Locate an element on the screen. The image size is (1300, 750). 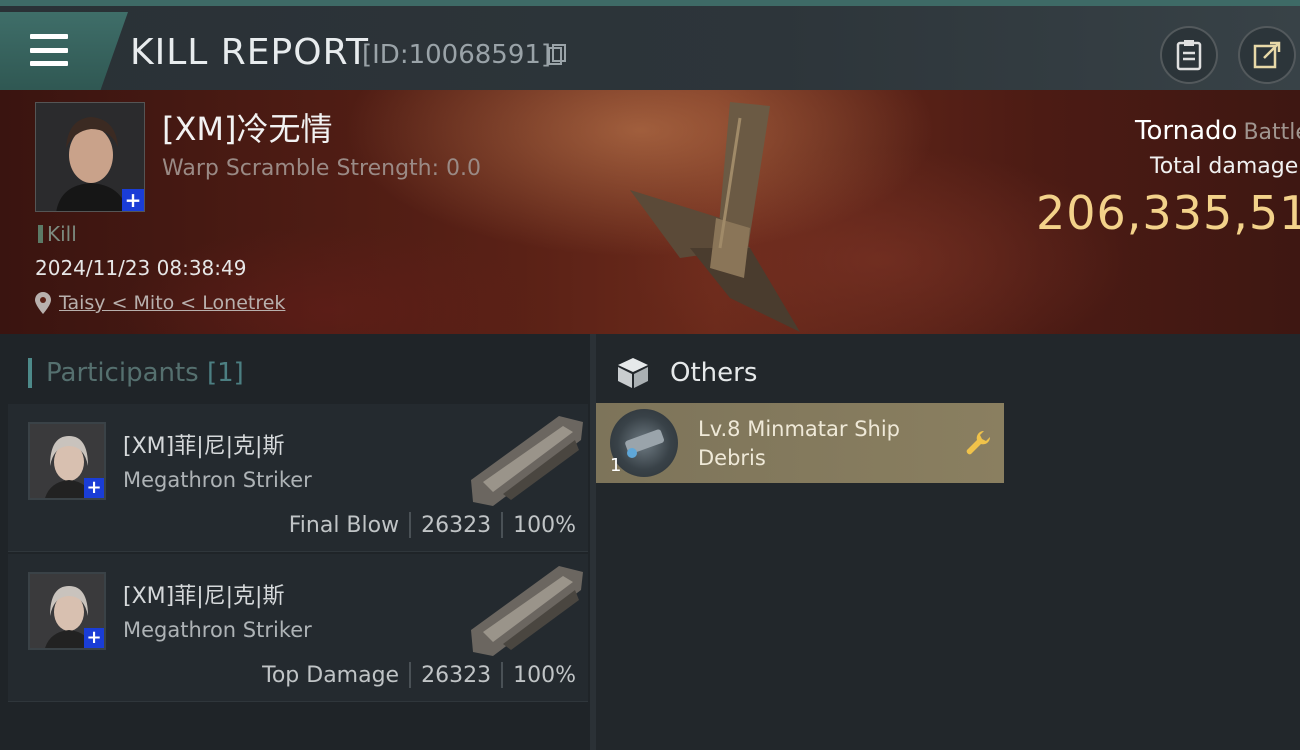
clipboard-icon is located at coordinates (1189, 55).